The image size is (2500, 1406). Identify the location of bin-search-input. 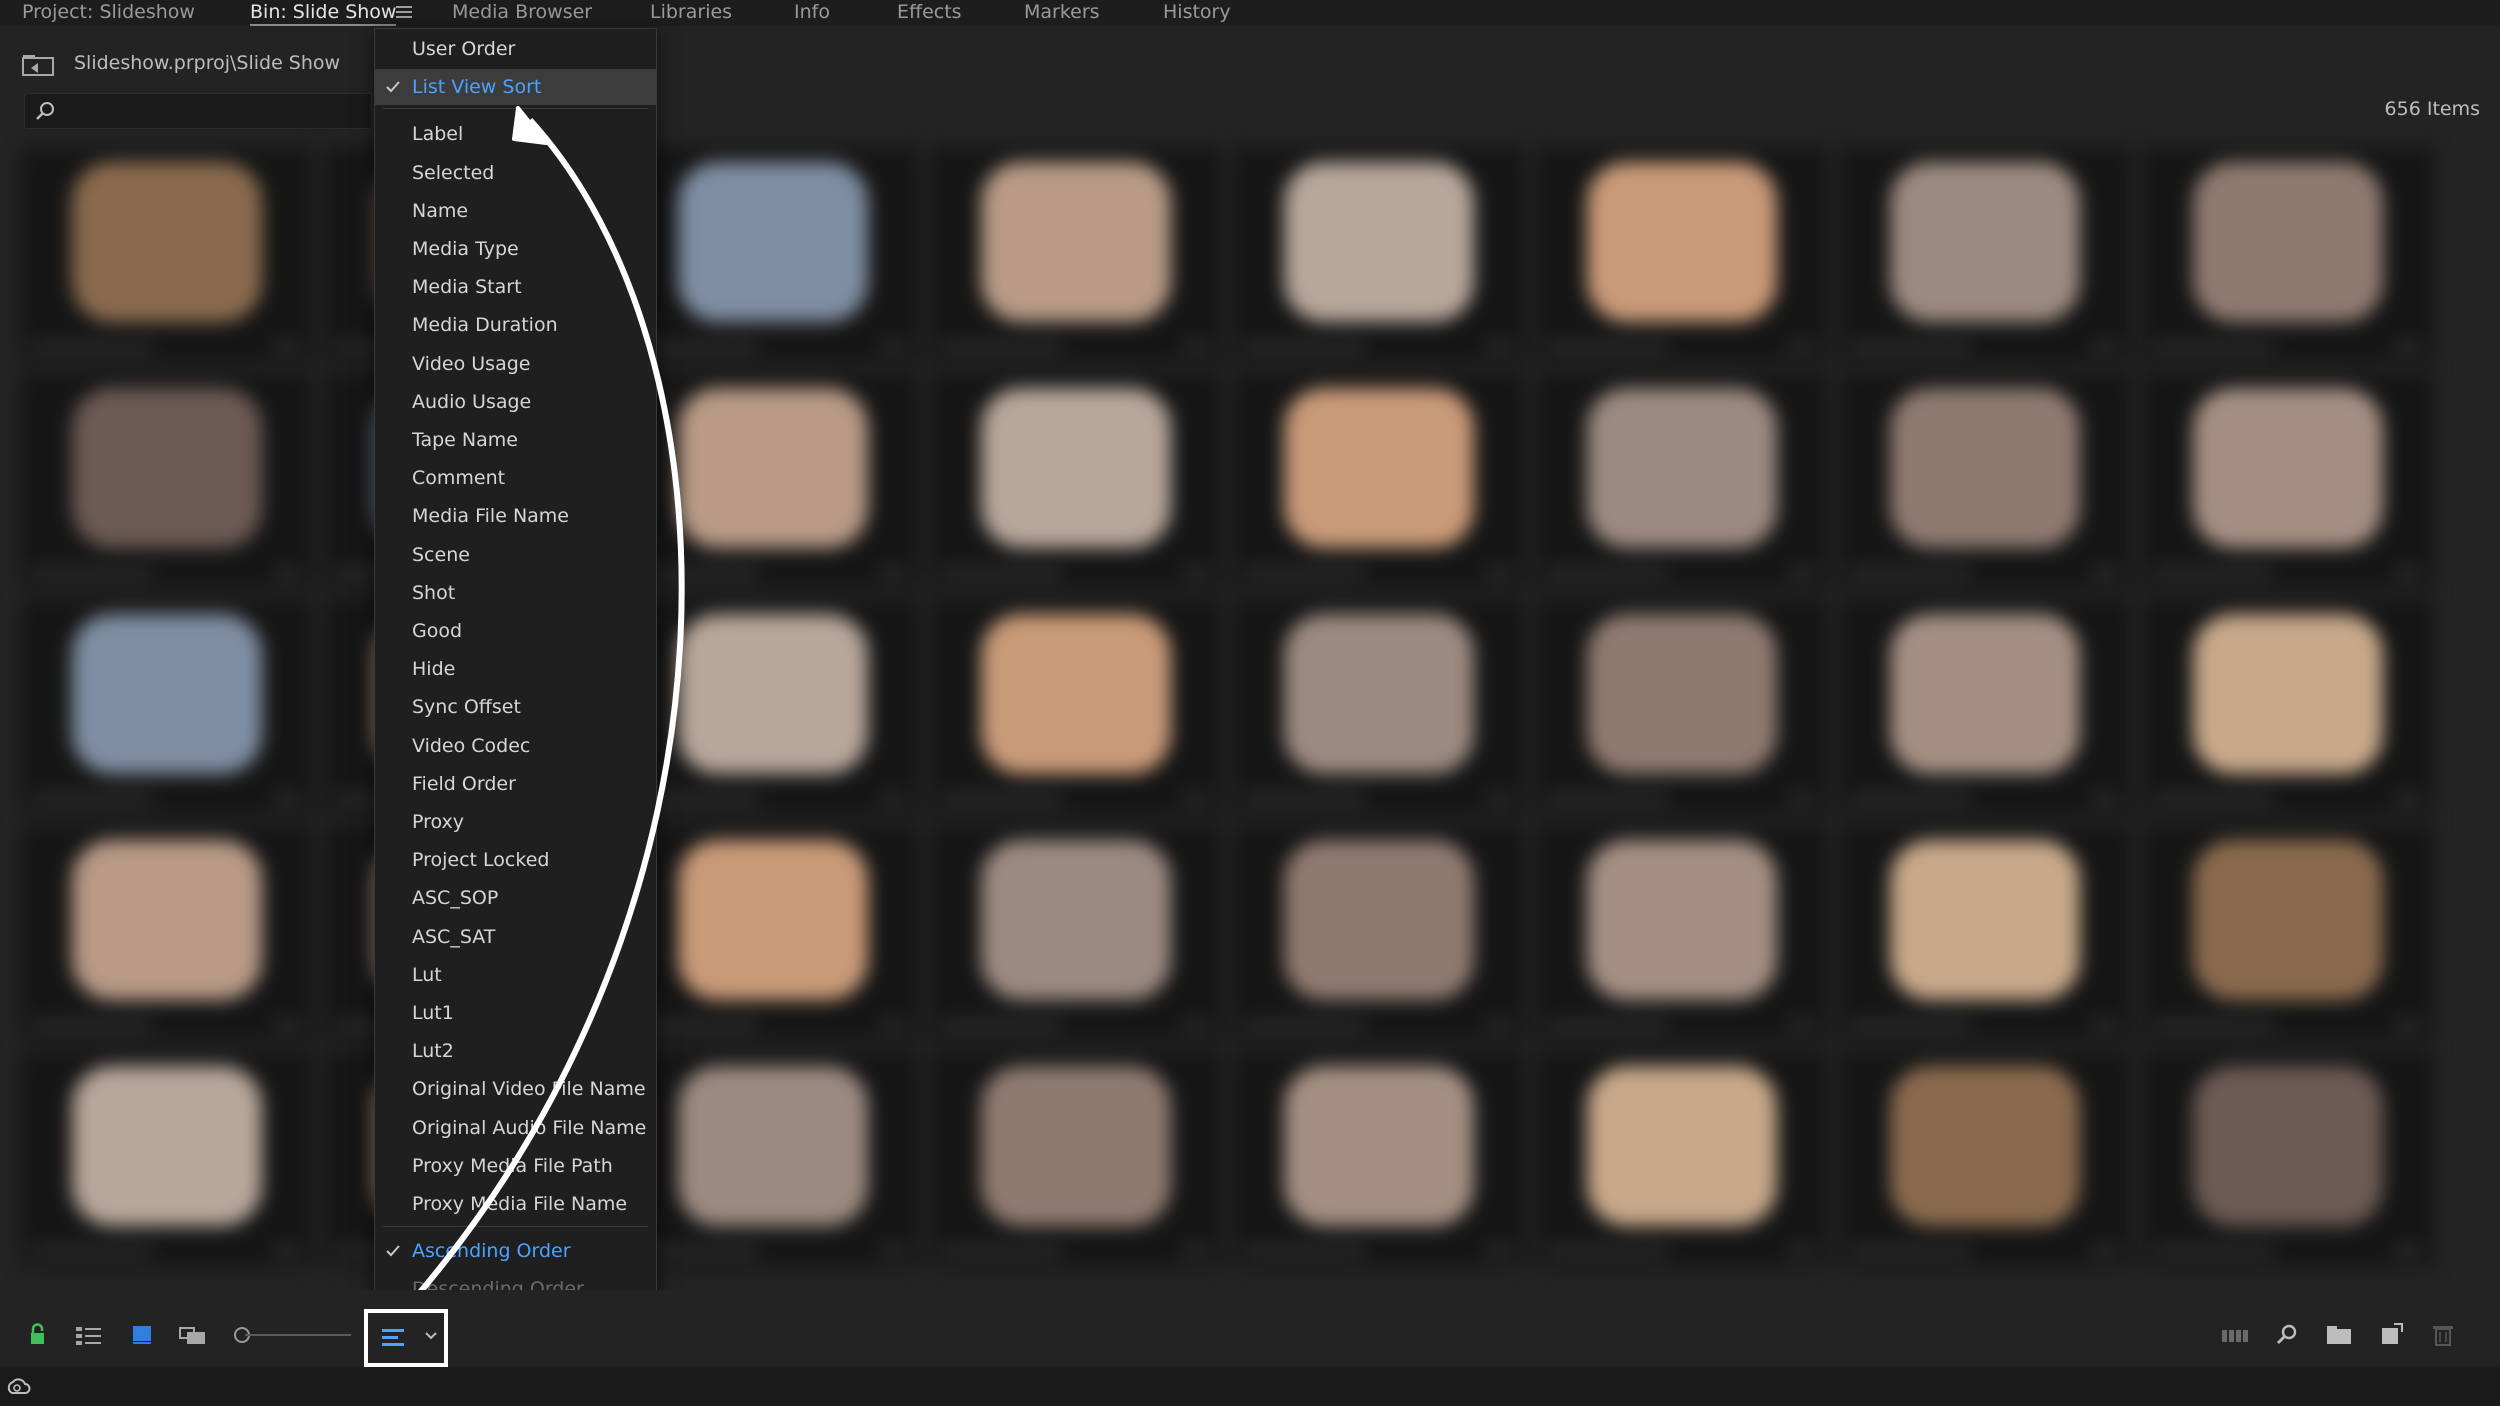
(198, 111).